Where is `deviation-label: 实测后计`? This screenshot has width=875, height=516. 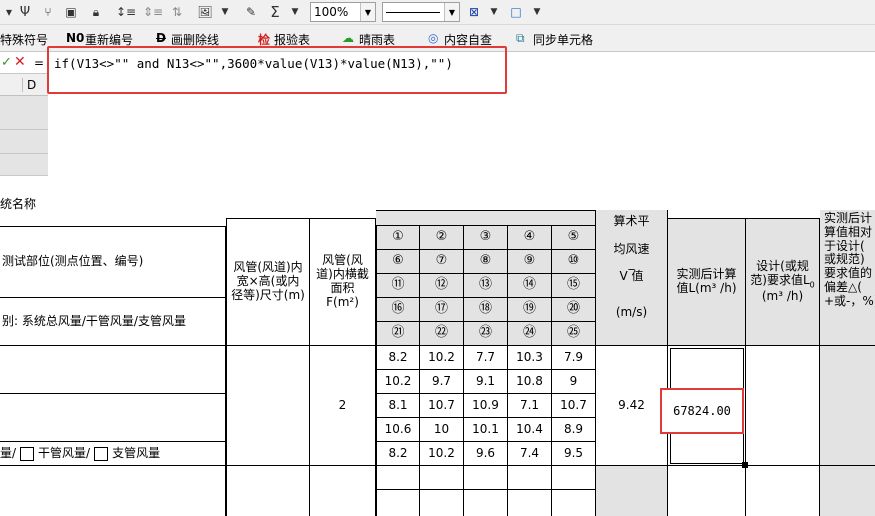 deviation-label: 实测后计 is located at coordinates (848, 218).